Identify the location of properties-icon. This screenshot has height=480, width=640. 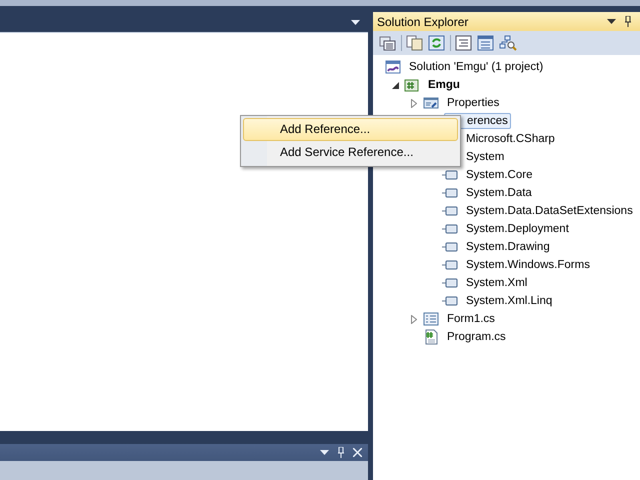
(431, 103).